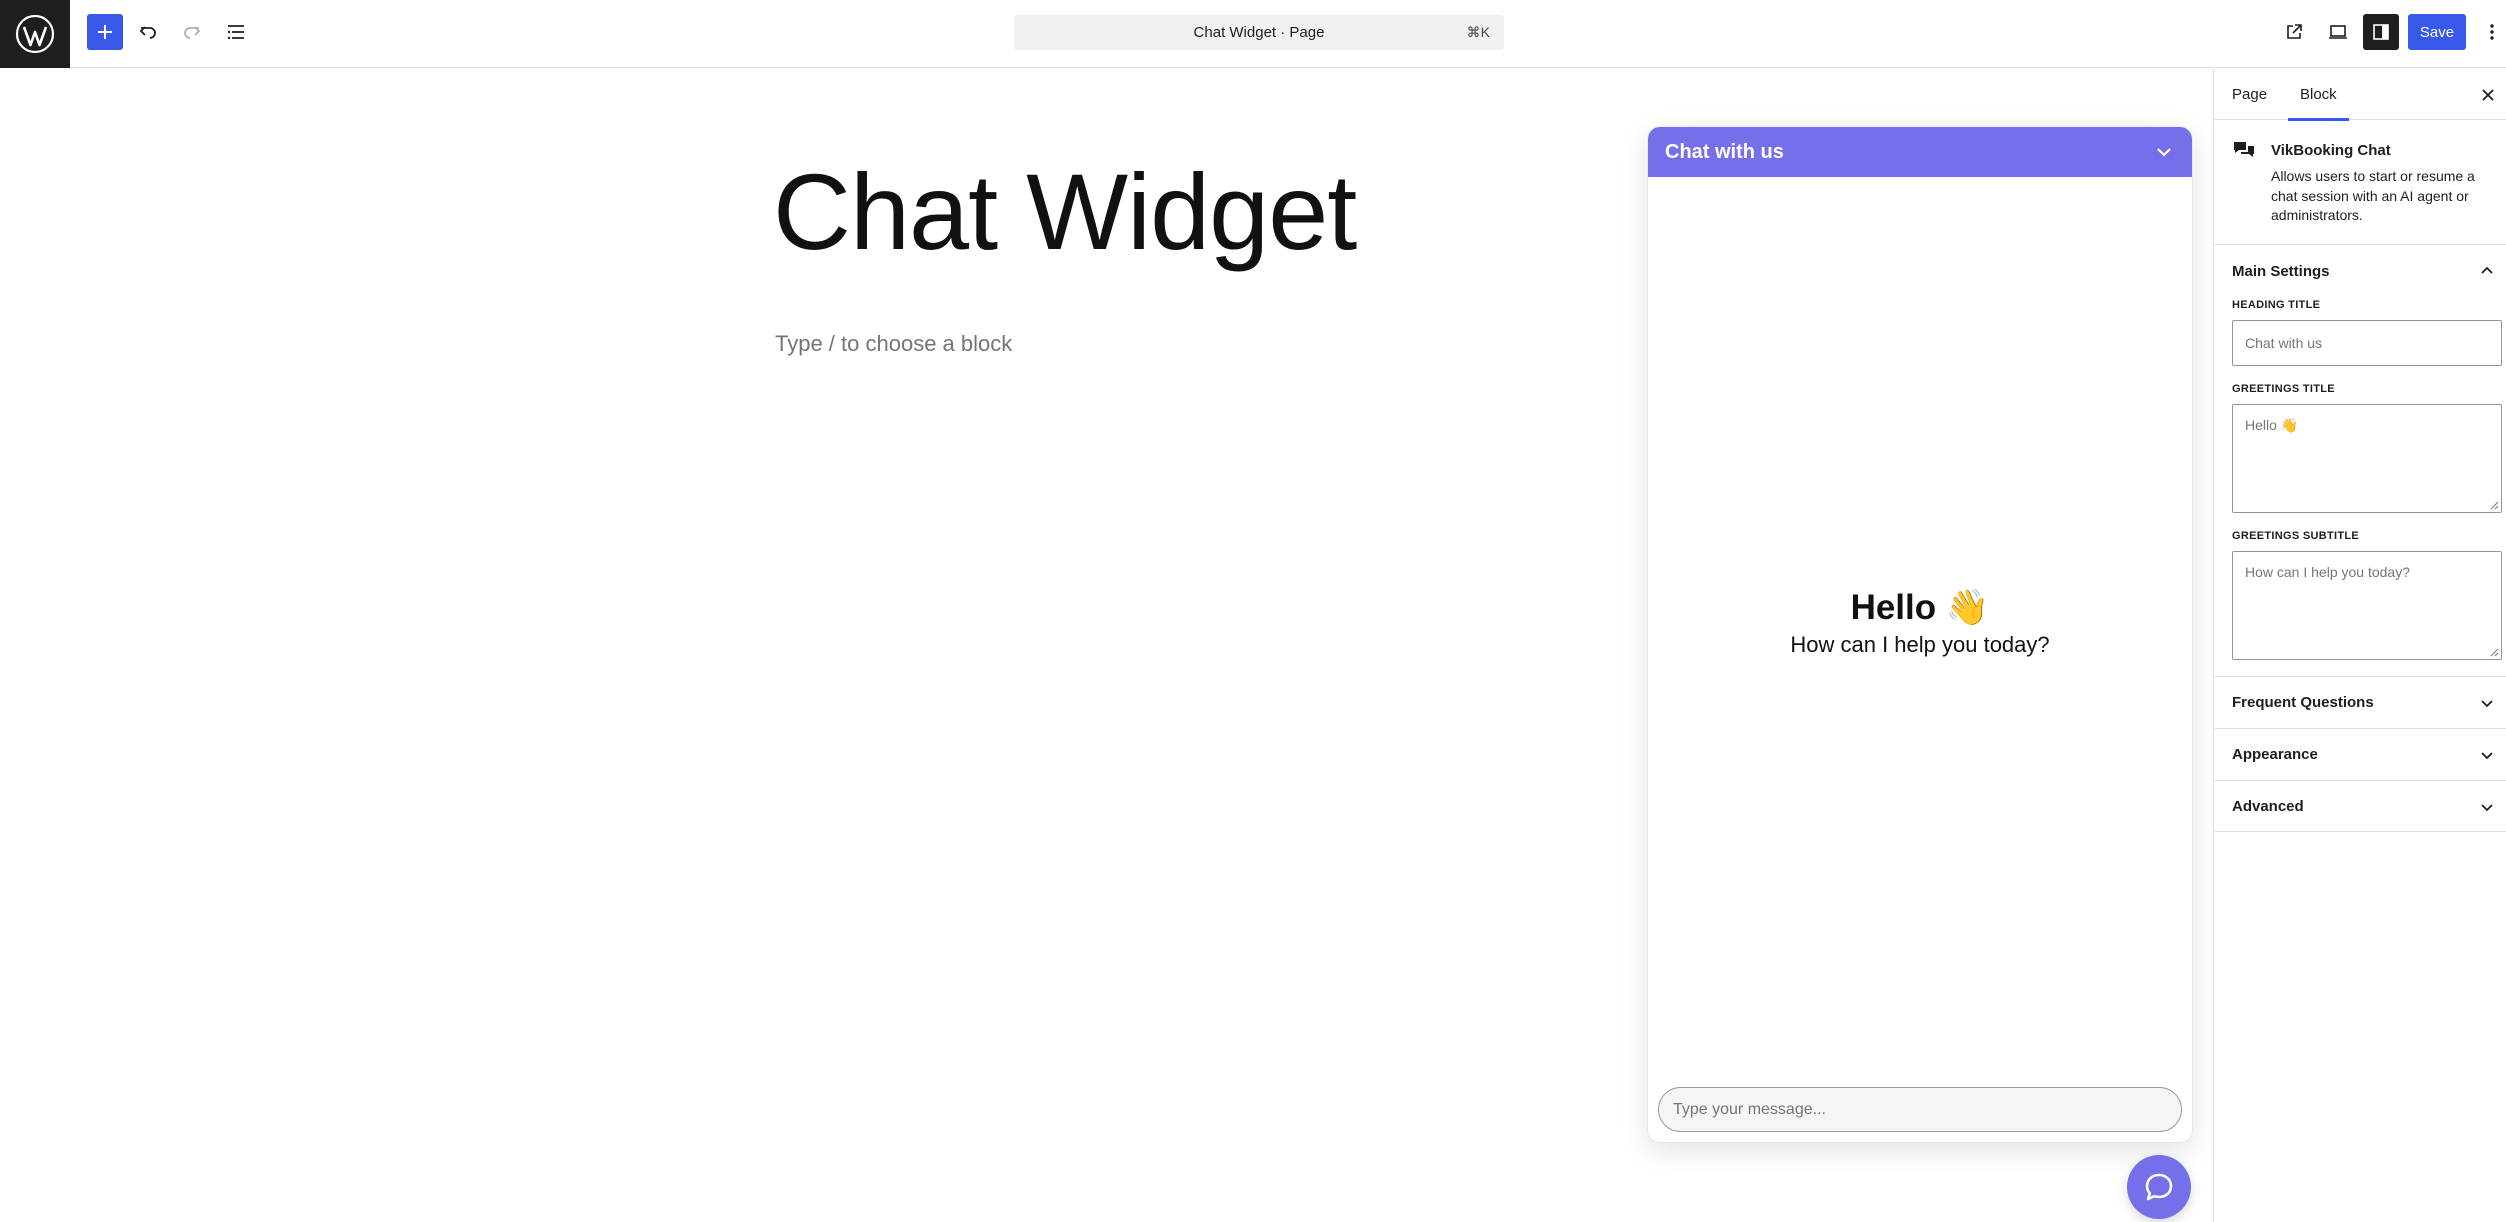  I want to click on heading-title-label: Heading title, so click(2276, 305).